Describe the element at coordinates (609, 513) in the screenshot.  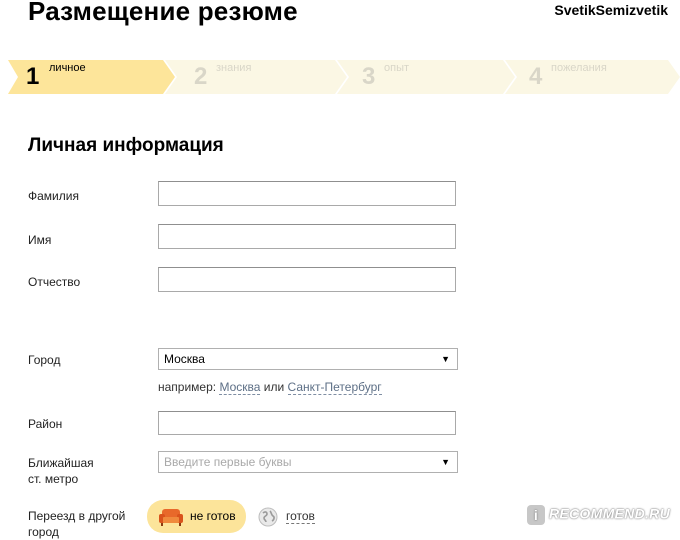
I see `watermark-text: RECOMMEND.RU` at that location.